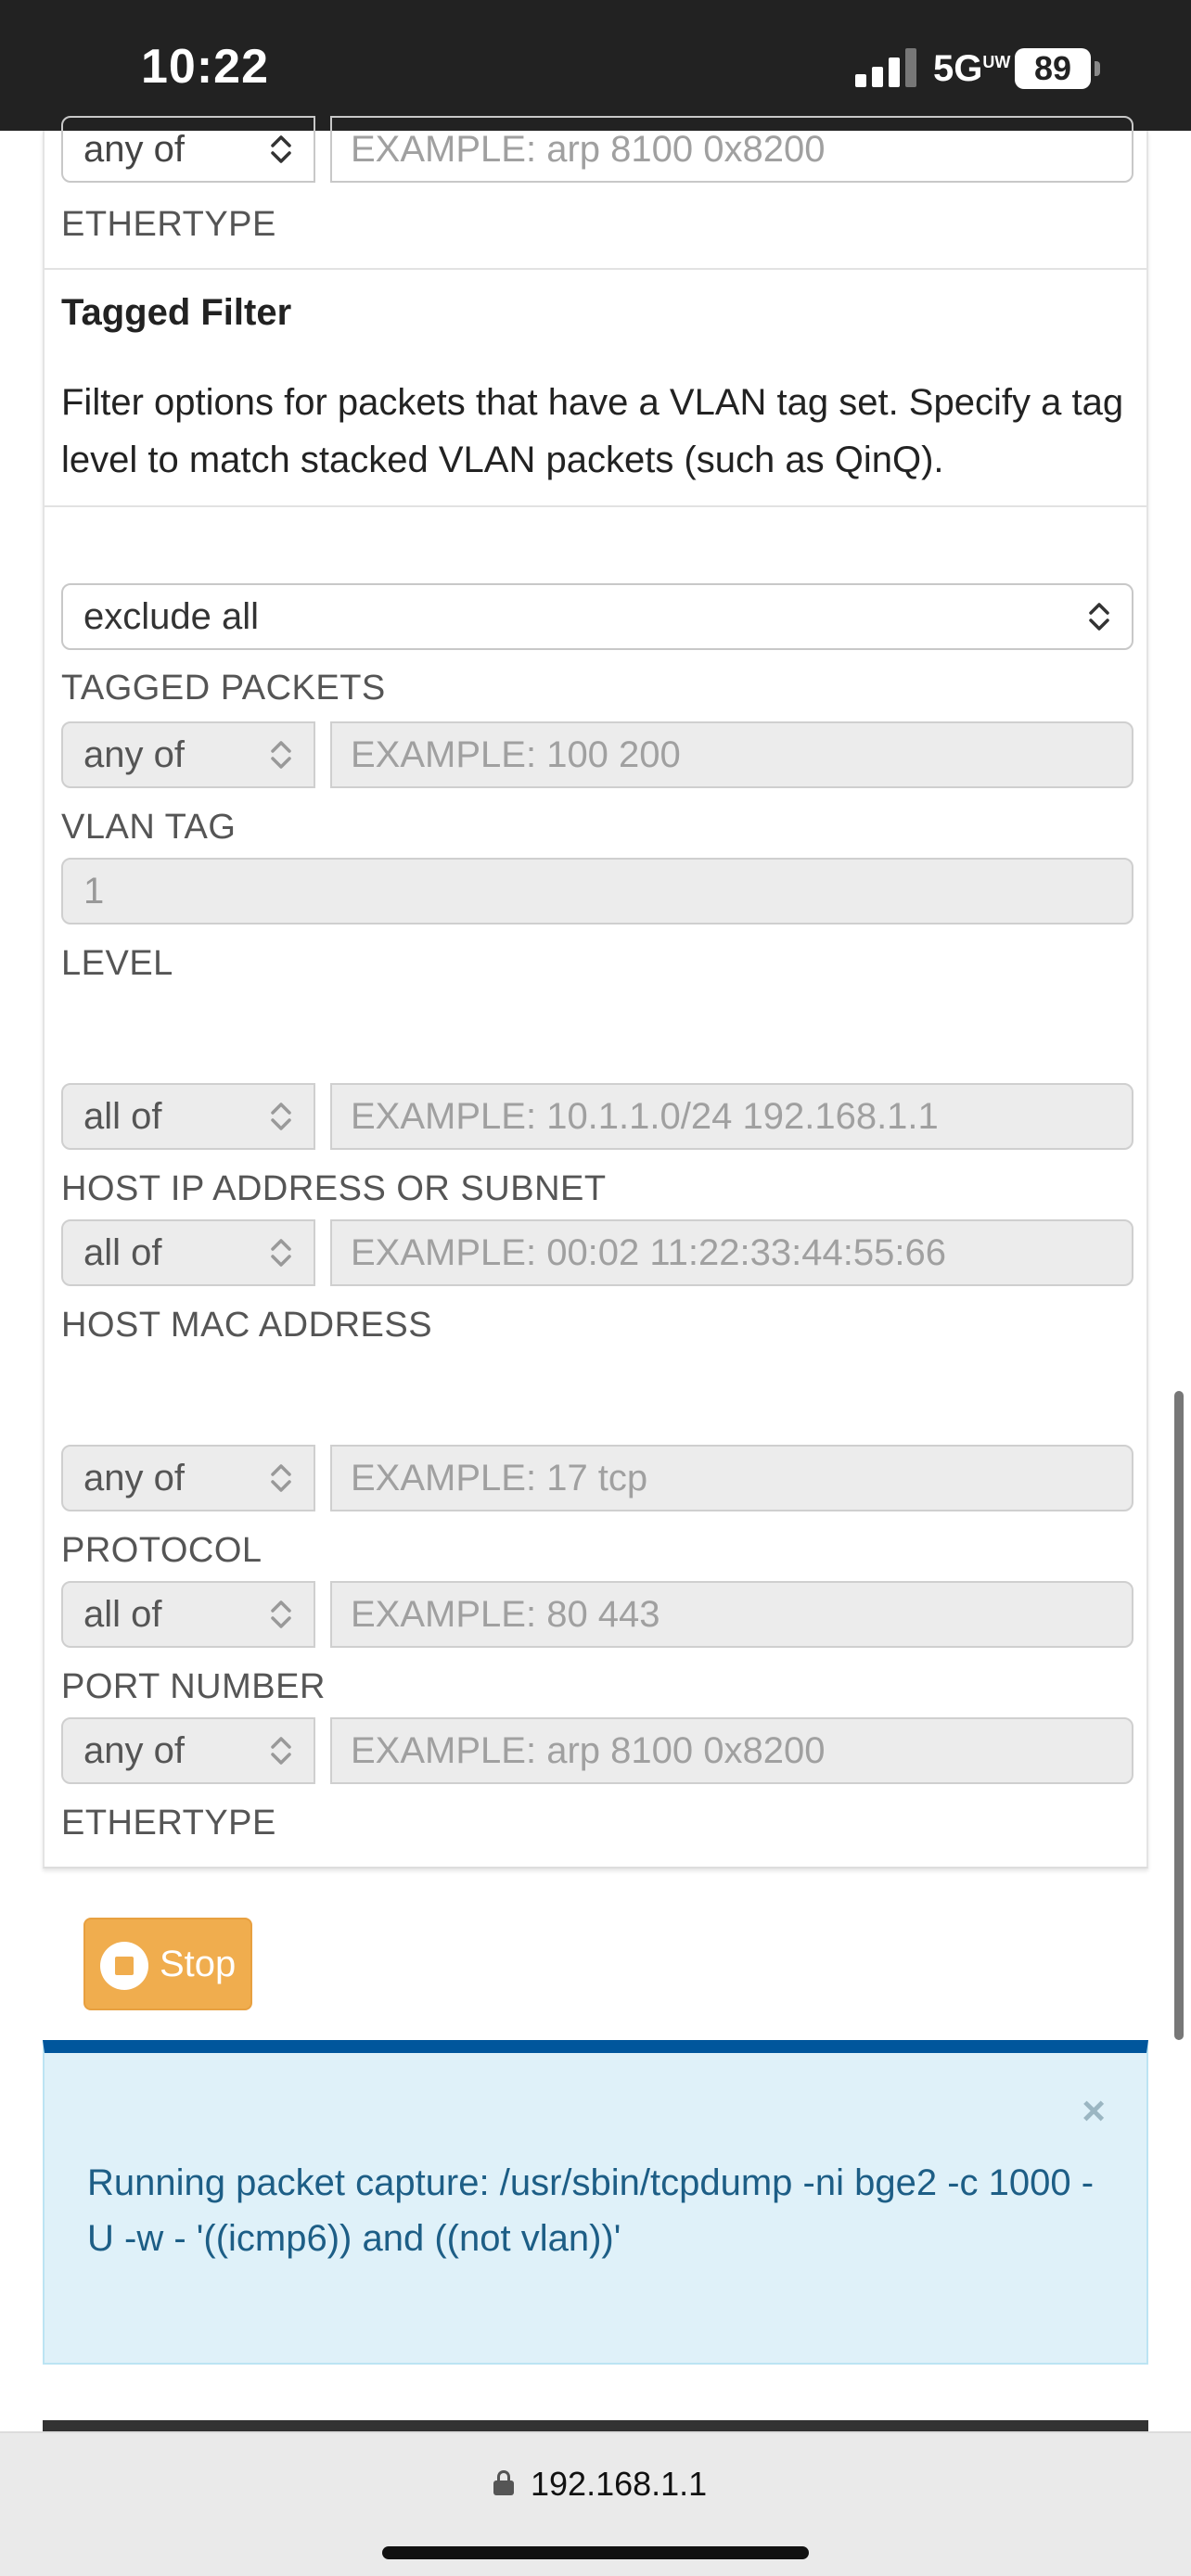 The height and width of the screenshot is (2576, 1191). I want to click on vlan-tag-label: VLAN TAG, so click(149, 827).